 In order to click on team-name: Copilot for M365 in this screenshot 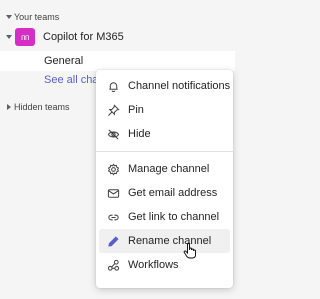, I will do `click(83, 37)`.